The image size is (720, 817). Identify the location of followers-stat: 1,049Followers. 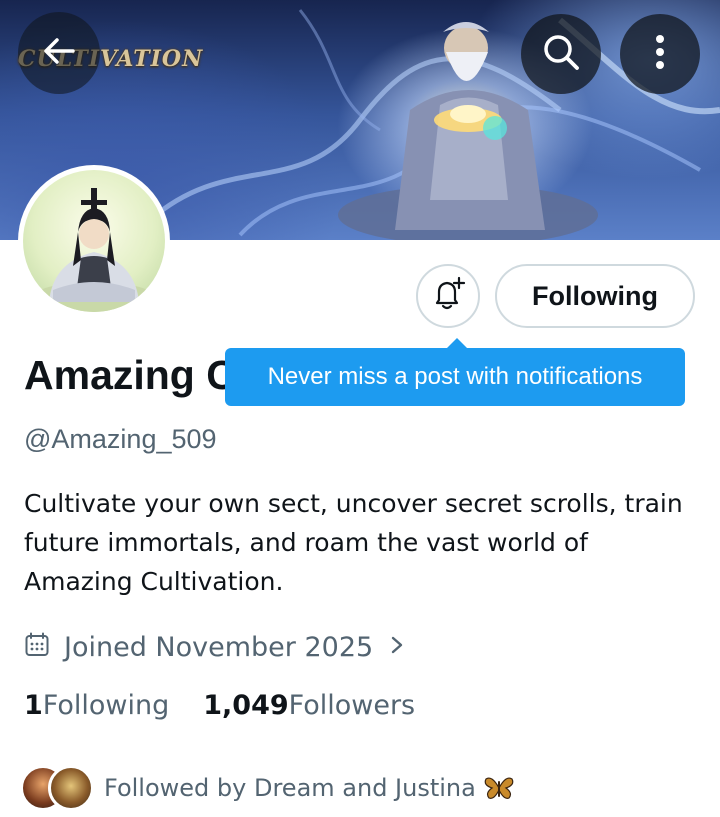
(309, 705).